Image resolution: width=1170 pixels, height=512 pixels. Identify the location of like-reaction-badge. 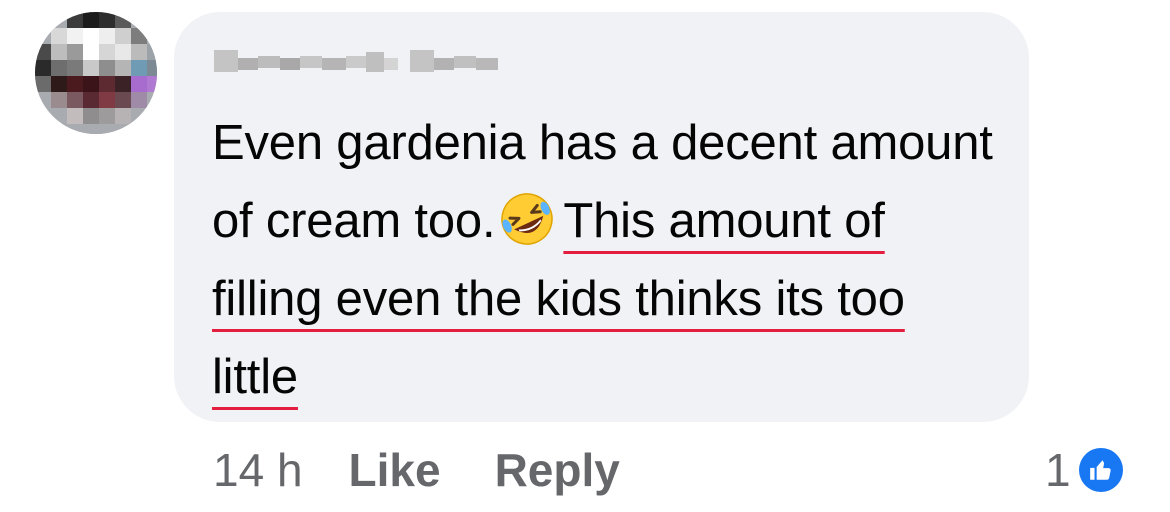
(1100, 470).